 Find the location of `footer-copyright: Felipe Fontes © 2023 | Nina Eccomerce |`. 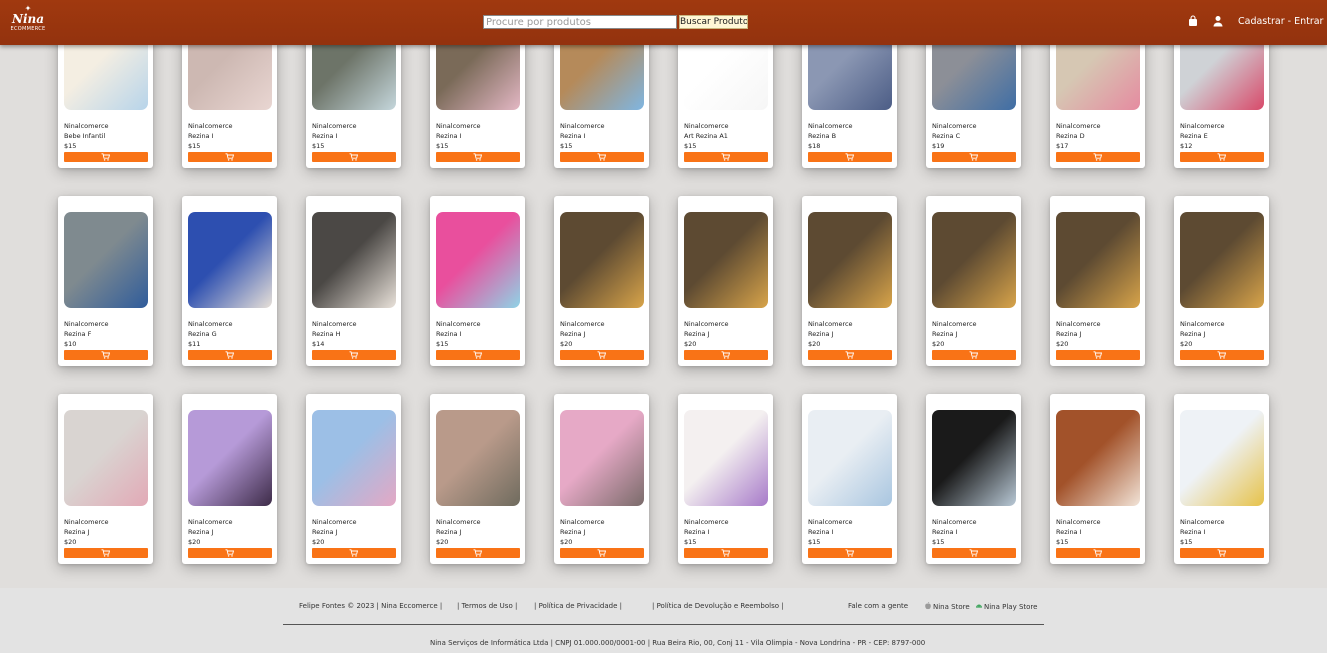

footer-copyright: Felipe Fontes © 2023 | Nina Eccomerce | is located at coordinates (371, 606).